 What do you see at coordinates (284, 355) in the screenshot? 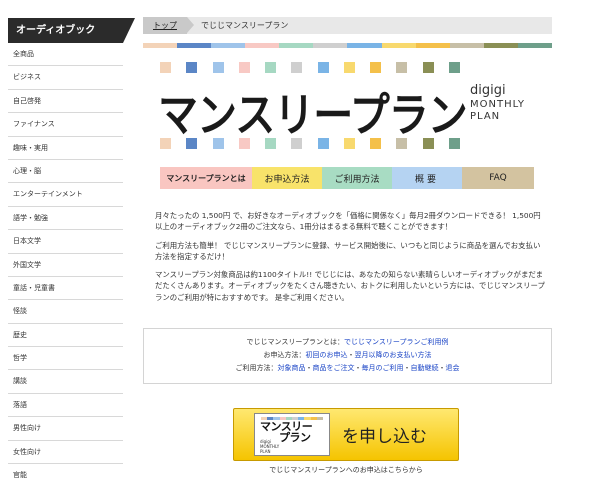
I see `links-row-apply-label: お申込方法：` at bounding box center [284, 355].